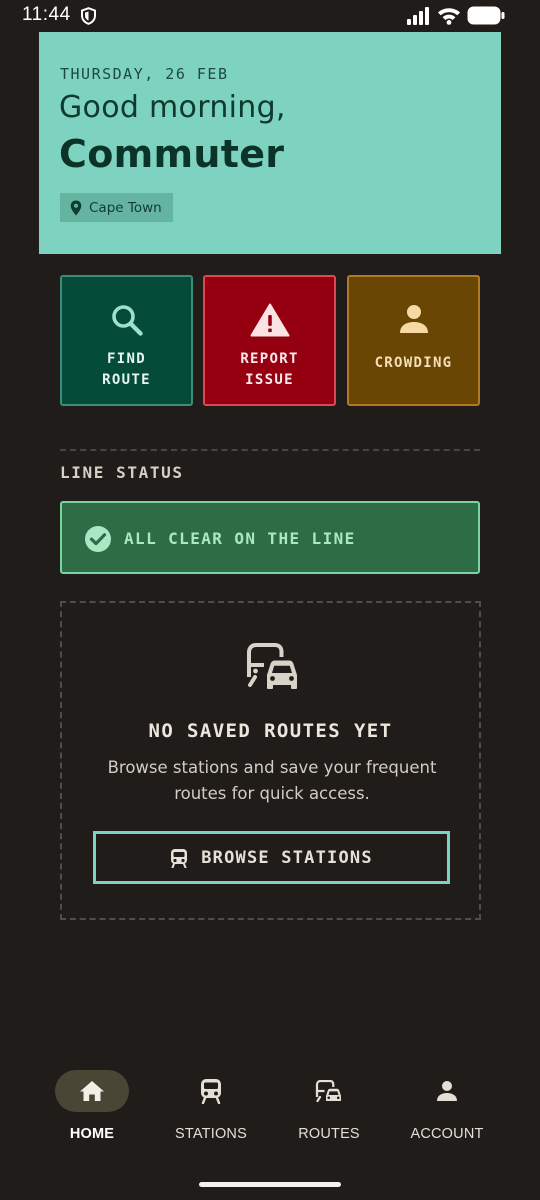 Image resolution: width=540 pixels, height=1200 pixels. I want to click on nav-account: ACCOUNT, so click(447, 1110).